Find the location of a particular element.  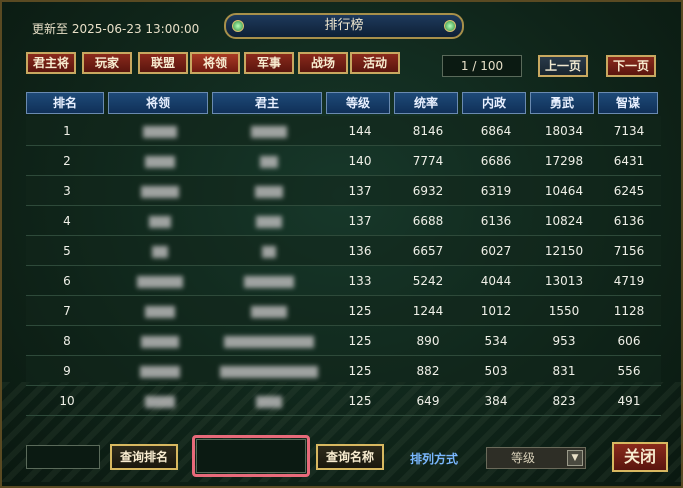

cell-politics: 384 is located at coordinates (496, 401).